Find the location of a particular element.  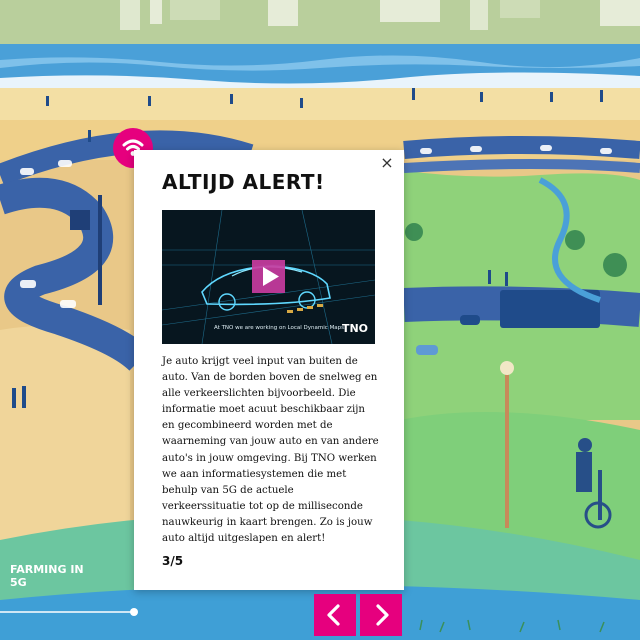

video-brand-logo: TNO is located at coordinates (354, 328).